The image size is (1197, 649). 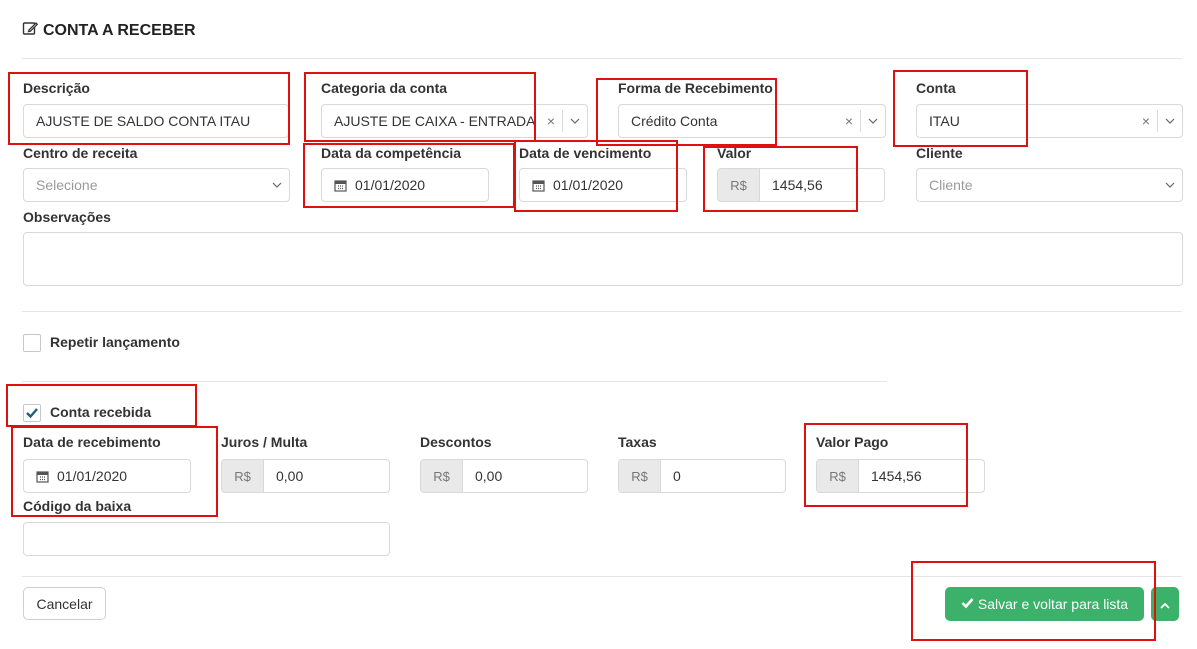 I want to click on cancel-button: Cancelar, so click(x=64, y=603).